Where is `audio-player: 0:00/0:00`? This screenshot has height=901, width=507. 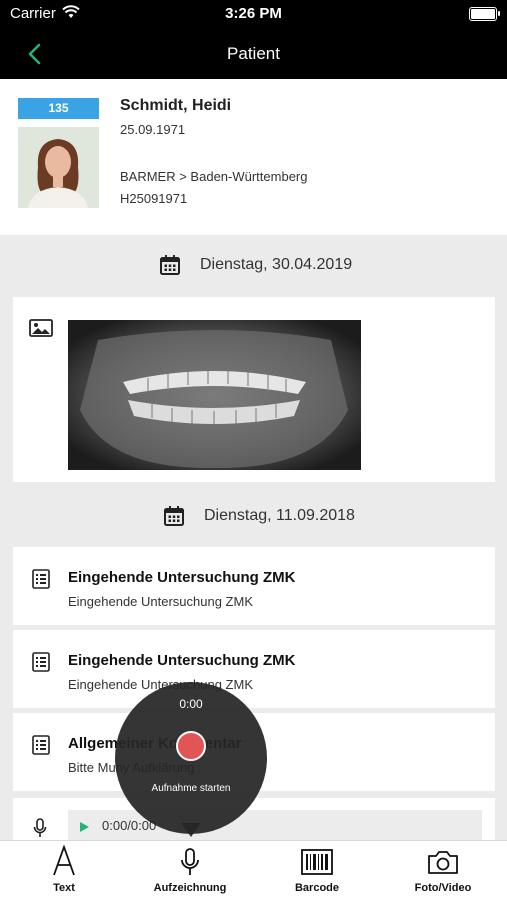 audio-player: 0:00/0:00 is located at coordinates (275, 826).